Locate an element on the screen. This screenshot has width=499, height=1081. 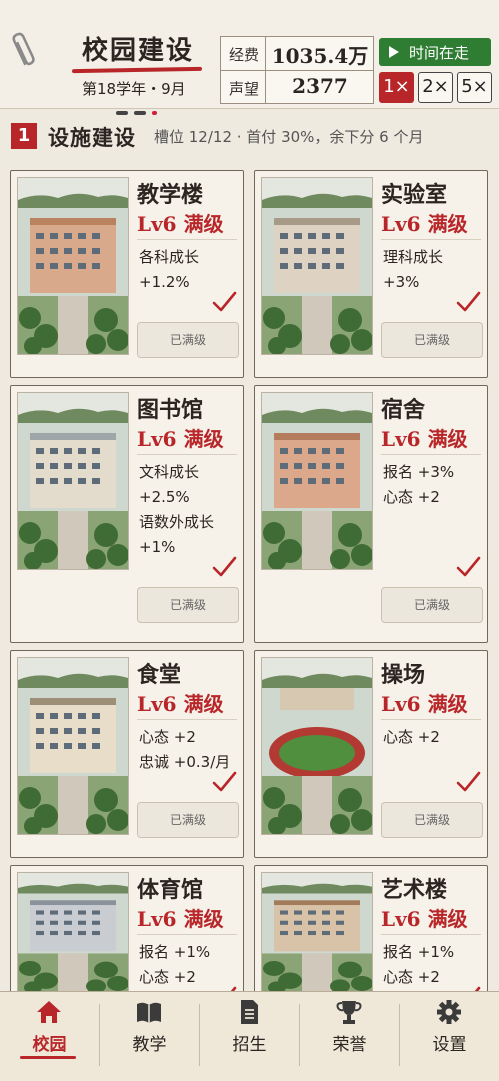
facility-card-library: 图书馆 Lv6 满级文科成长 +2.5% 语数外成长 +1% 已满级 is located at coordinates (127, 514).